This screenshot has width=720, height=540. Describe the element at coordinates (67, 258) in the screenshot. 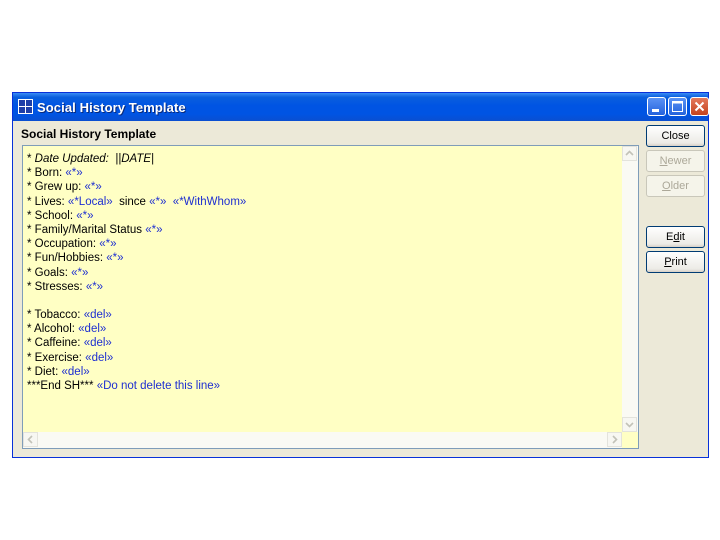

I see `template-text-segment: * Fun/Hobbies:` at that location.